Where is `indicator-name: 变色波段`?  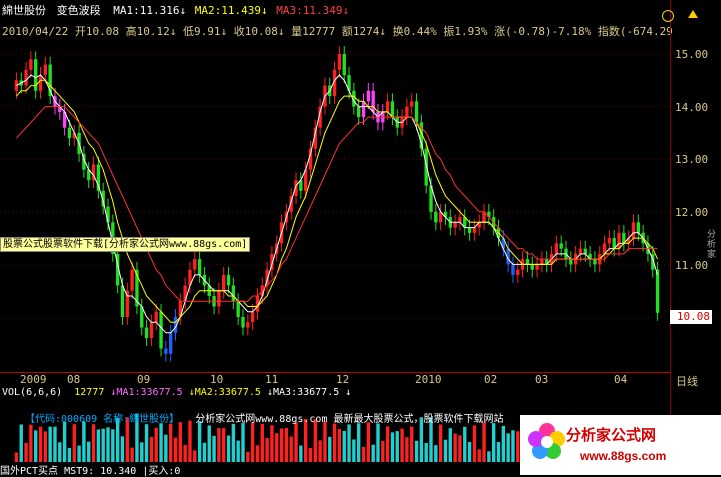 indicator-name: 变色波段 is located at coordinates (79, 10).